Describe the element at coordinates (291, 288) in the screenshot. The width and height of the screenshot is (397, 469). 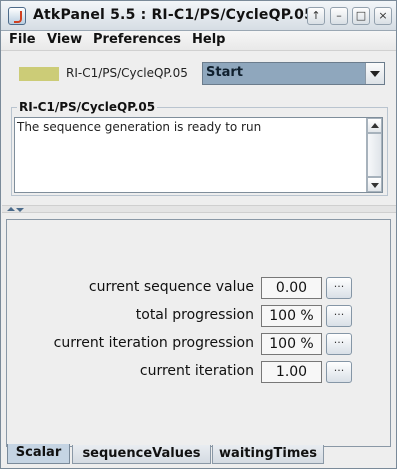
I see `attribute-value: 0.00` at that location.